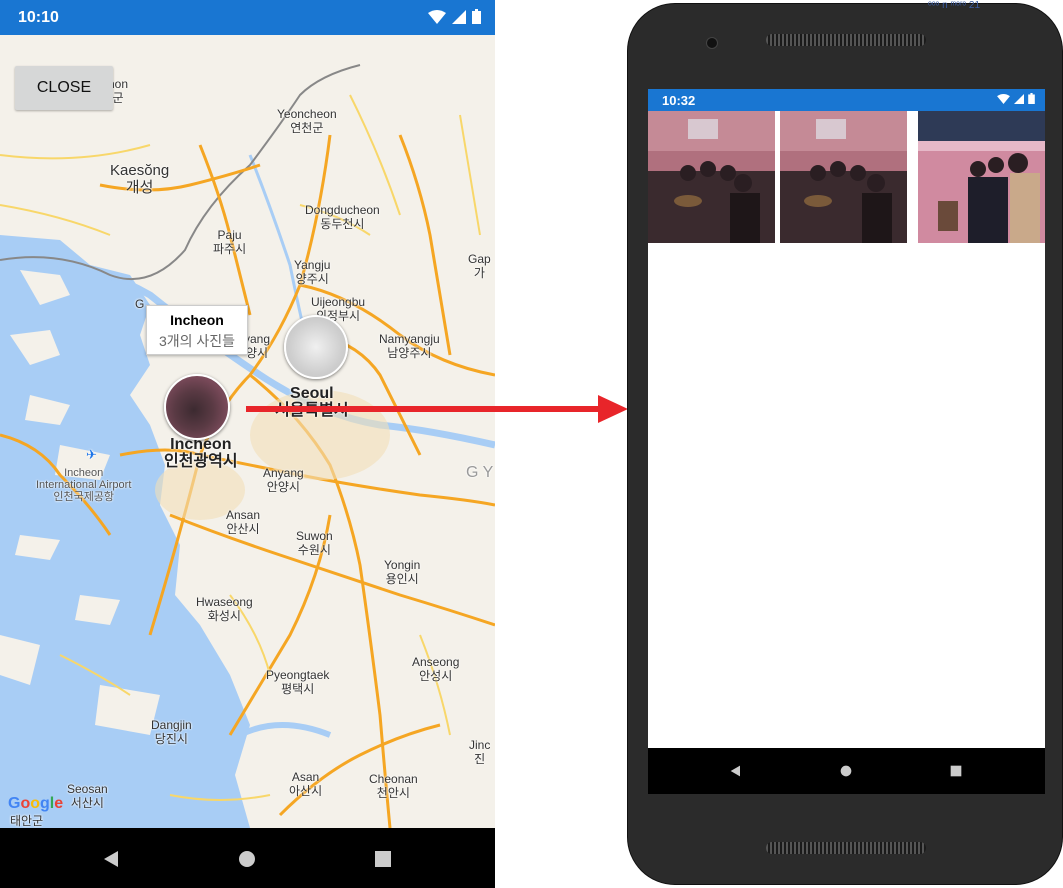  Describe the element at coordinates (479, 266) in the screenshot. I see `city-label-partial-gap: Gap 가` at that location.